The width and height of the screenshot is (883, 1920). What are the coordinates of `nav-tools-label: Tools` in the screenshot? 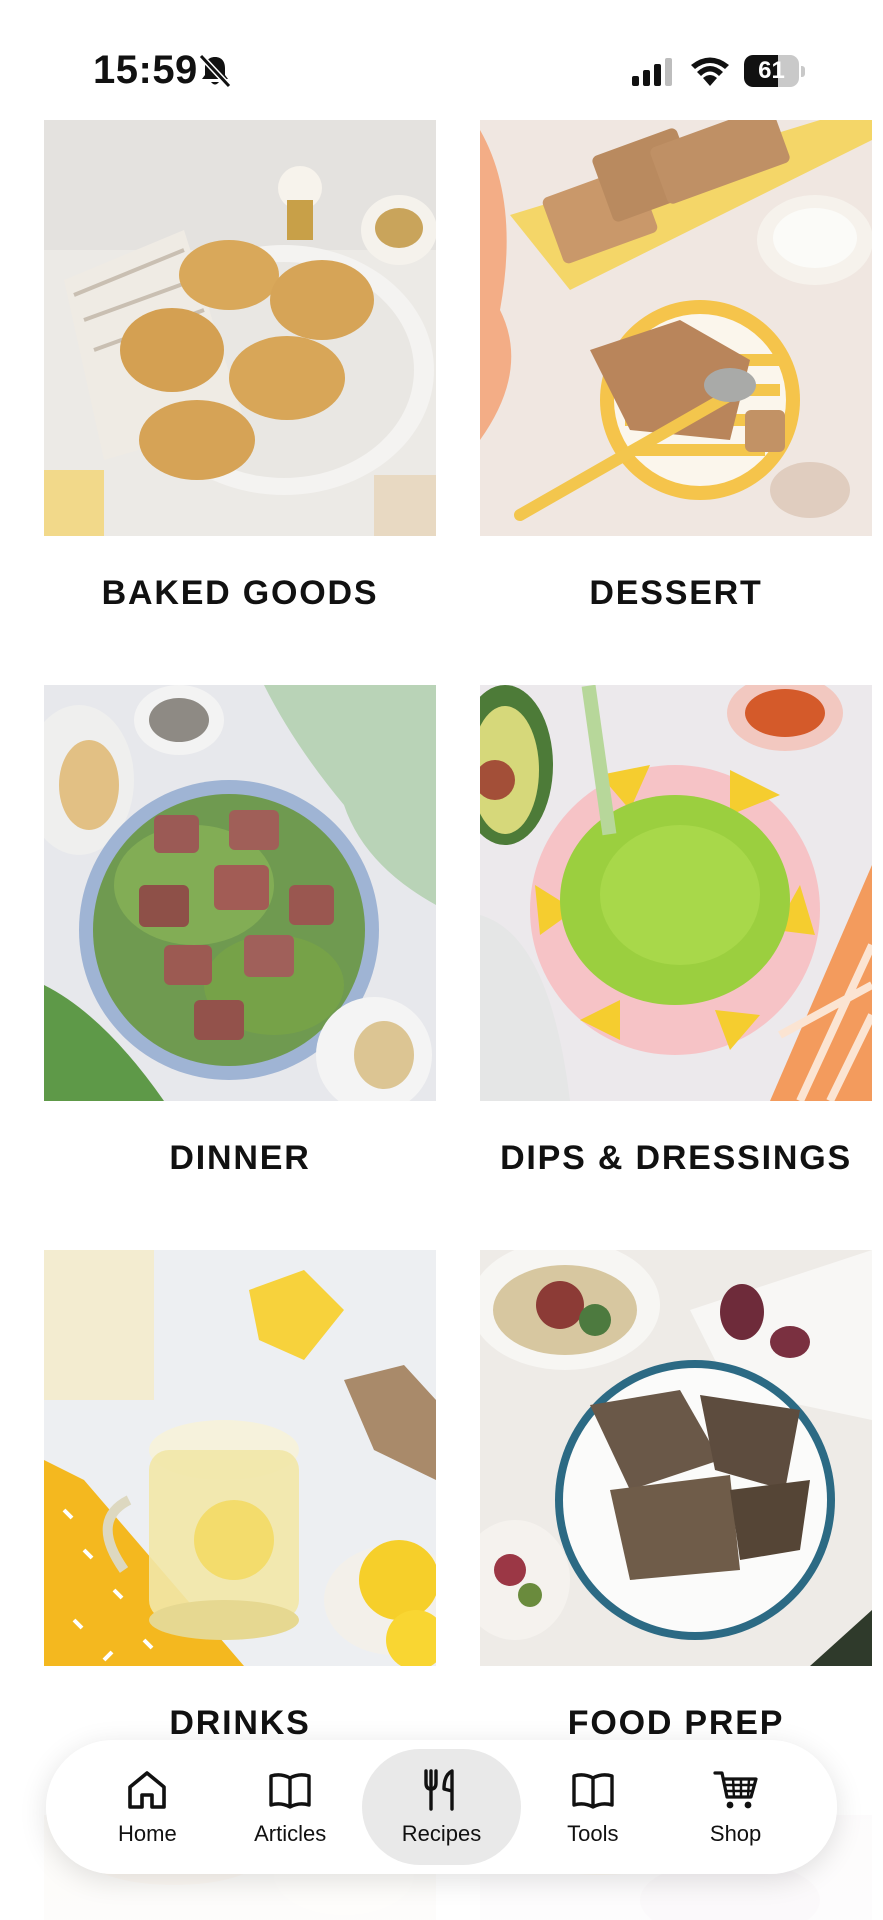 It's located at (593, 1833).